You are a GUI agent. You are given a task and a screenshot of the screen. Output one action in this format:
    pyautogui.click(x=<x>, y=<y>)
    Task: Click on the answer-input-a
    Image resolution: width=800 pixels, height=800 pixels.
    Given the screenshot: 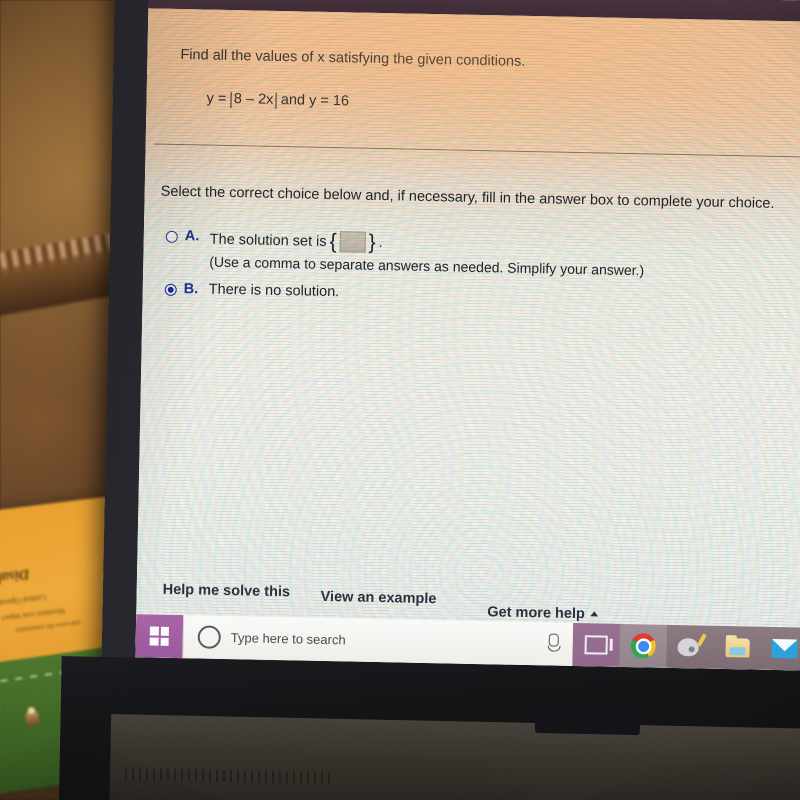 What is the action you would take?
    pyautogui.click(x=352, y=242)
    